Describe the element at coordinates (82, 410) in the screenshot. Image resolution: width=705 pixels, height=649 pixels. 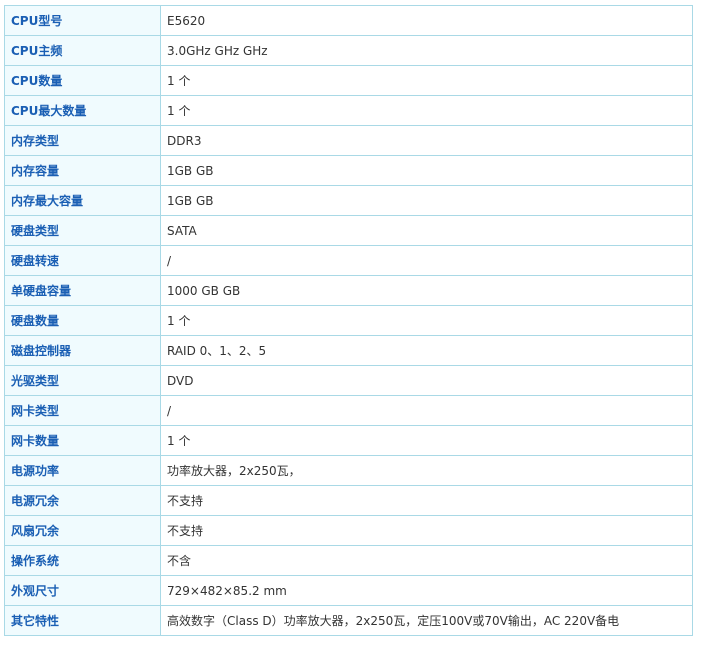
I see `spec-label: 网卡类型` at that location.